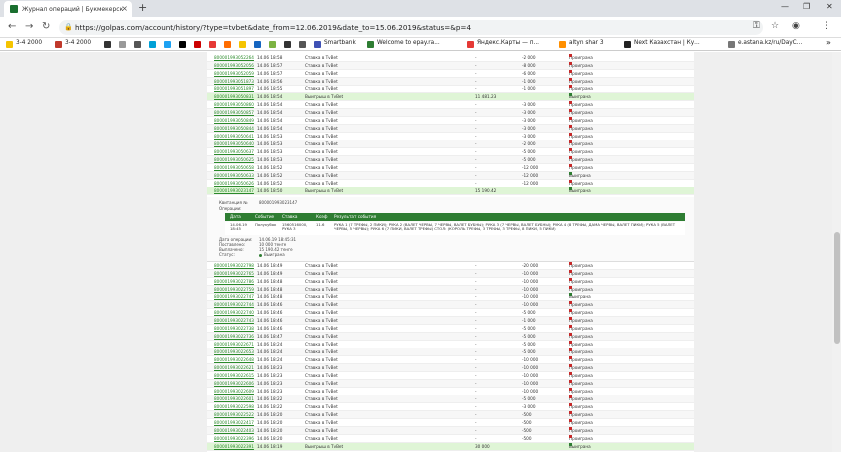 The width and height of the screenshot is (841, 452). I want to click on operation-id-link: 800001993052059, so click(234, 74).